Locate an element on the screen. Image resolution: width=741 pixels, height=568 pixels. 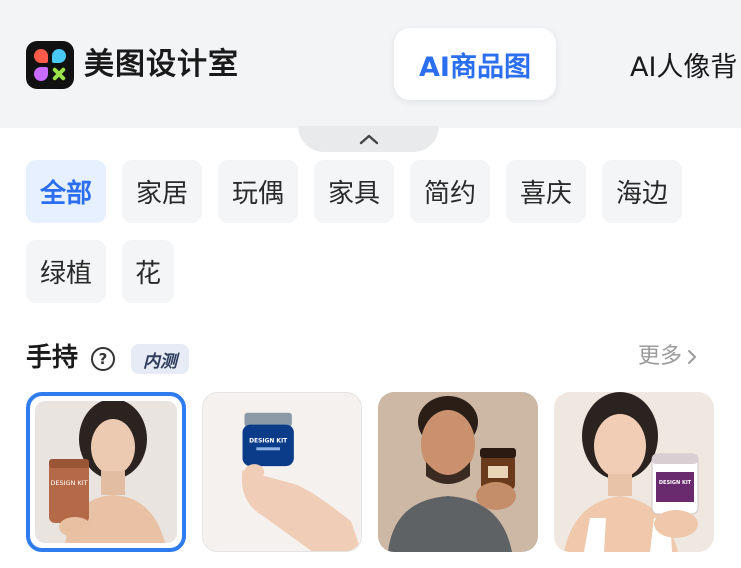
chevron-up-icon is located at coordinates (368, 139).